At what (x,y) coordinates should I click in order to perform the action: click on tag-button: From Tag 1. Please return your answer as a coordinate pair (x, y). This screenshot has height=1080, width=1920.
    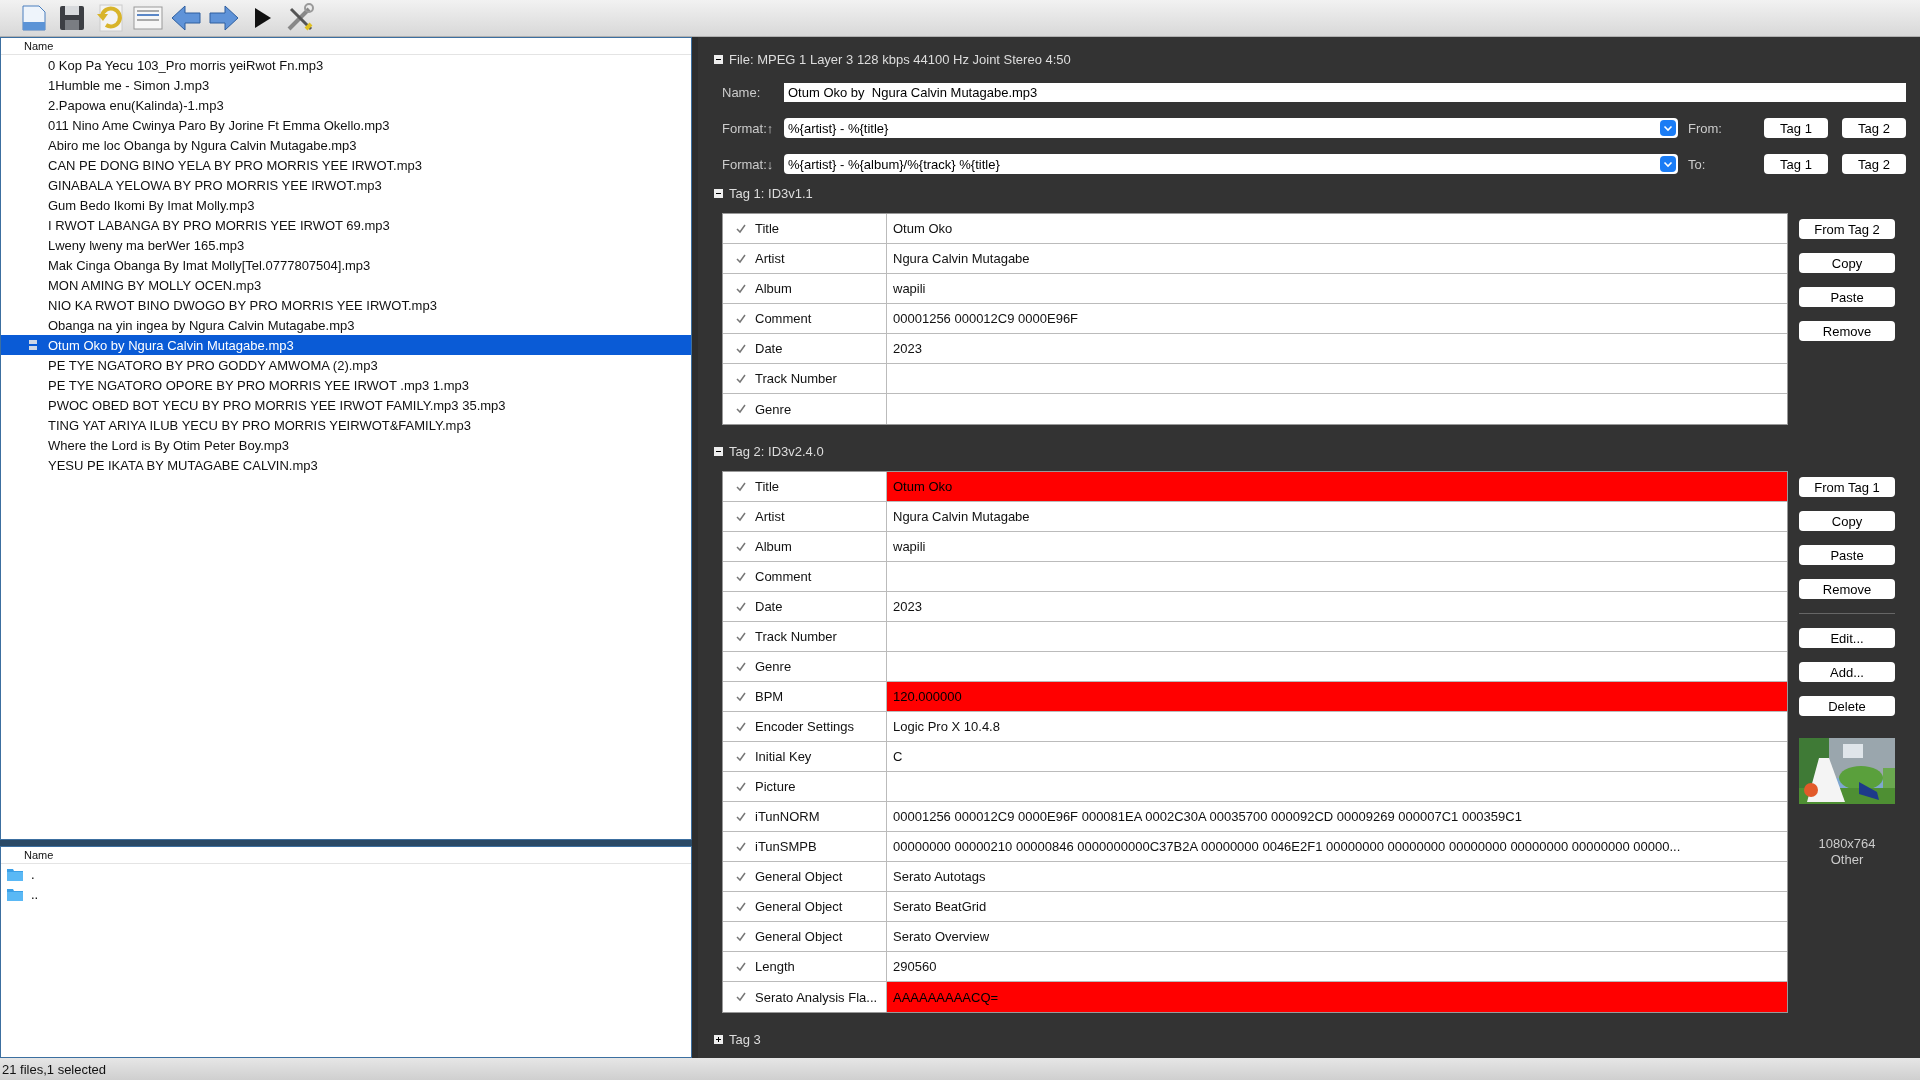
    Looking at the image, I should click on (1847, 487).